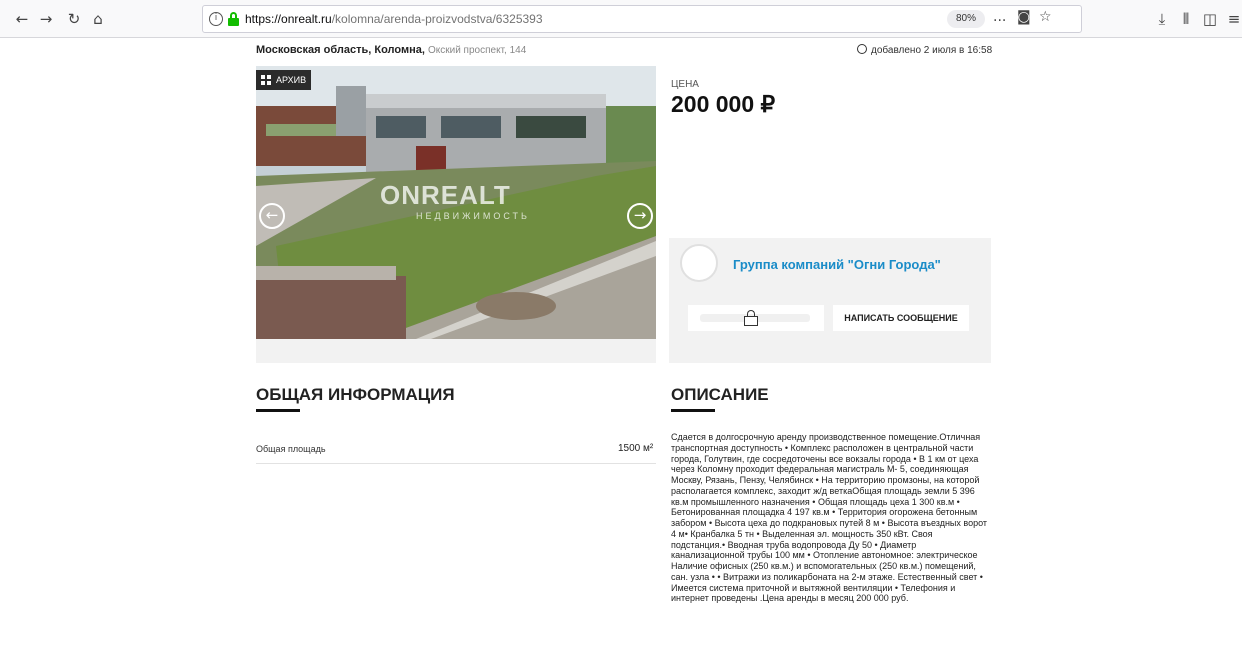 This screenshot has width=1242, height=654. I want to click on general-info-heading: ОБЩАЯ ИНФОРМАЦИЯ, so click(355, 394).